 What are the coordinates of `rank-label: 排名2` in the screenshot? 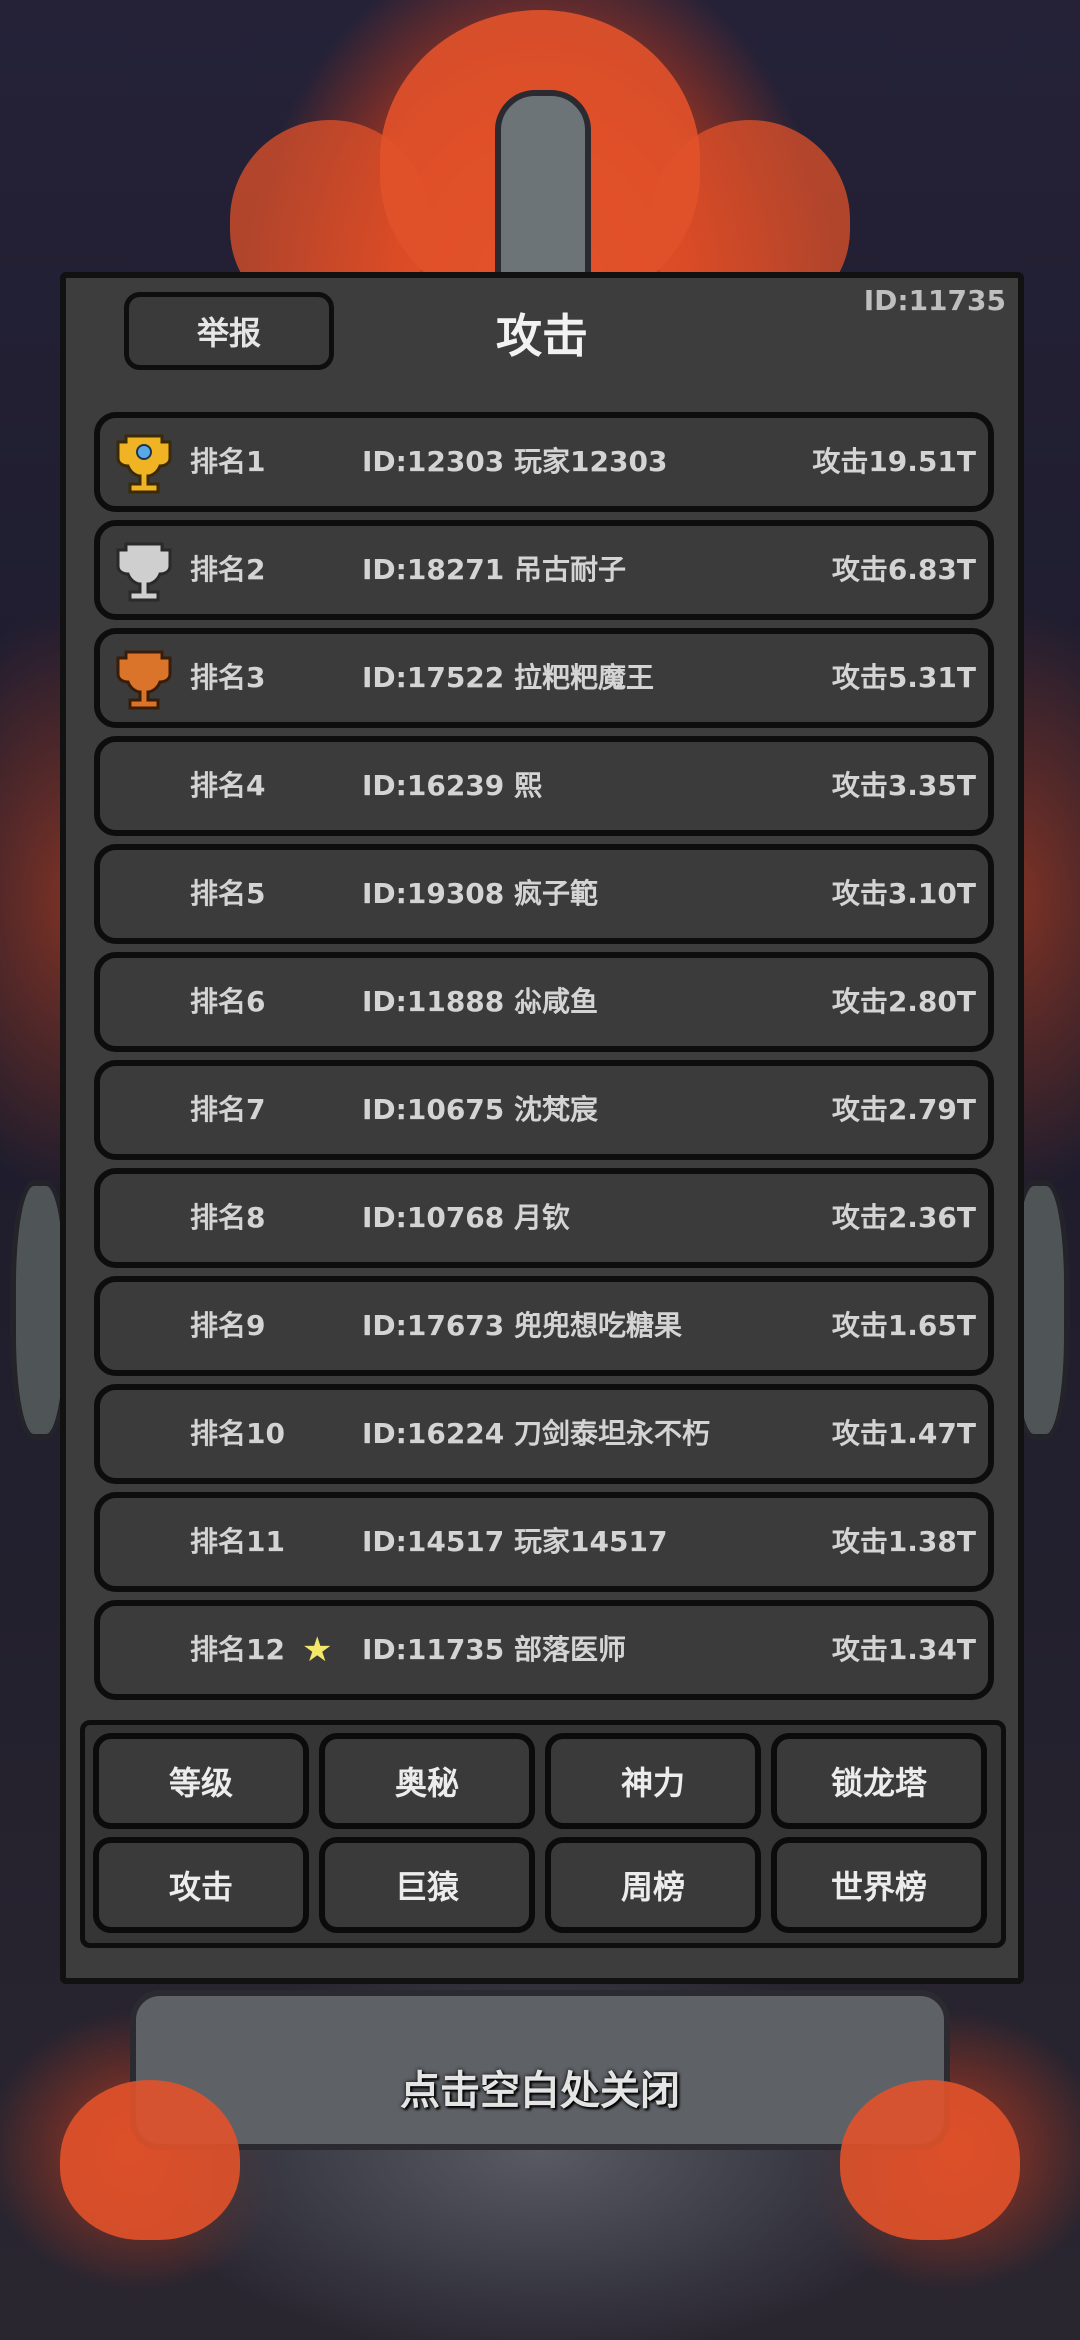 It's located at (228, 569).